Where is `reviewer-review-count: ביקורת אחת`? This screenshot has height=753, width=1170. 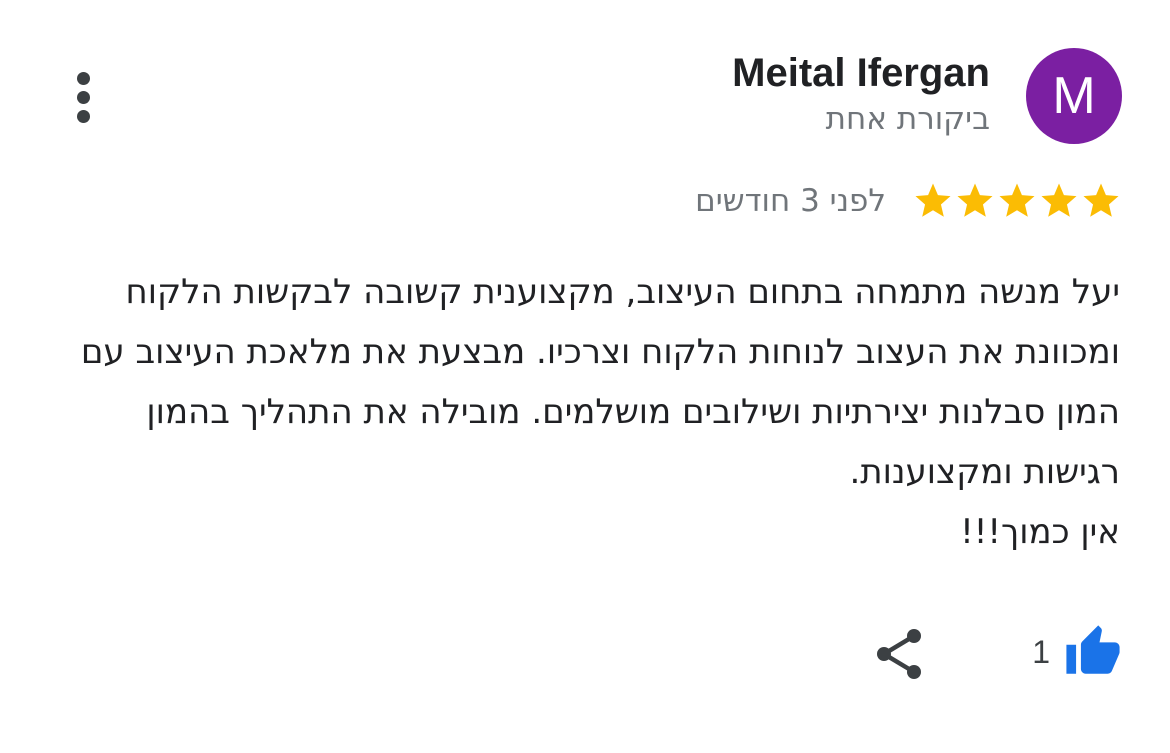
reviewer-review-count: ביקורת אחת is located at coordinates (907, 119).